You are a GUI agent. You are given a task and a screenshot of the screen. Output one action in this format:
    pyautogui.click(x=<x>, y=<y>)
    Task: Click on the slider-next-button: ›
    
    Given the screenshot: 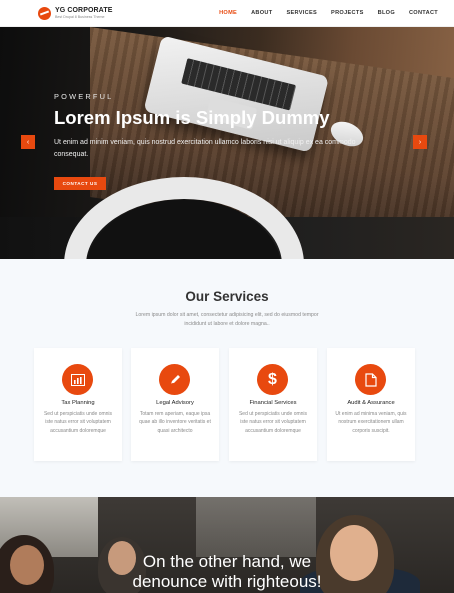 What is the action you would take?
    pyautogui.click(x=420, y=142)
    